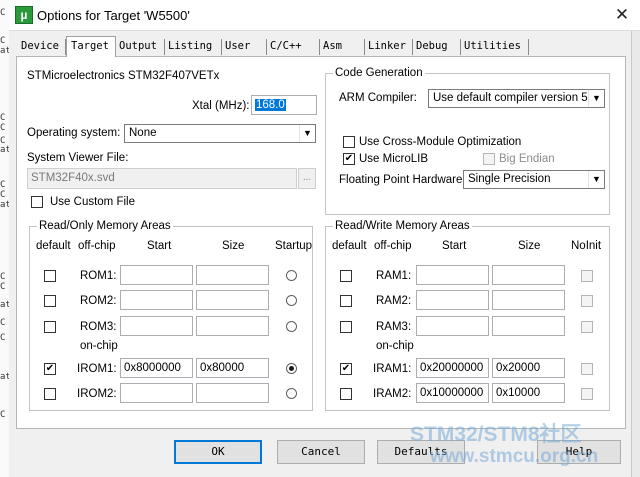 Image resolution: width=640 pixels, height=477 pixels. Describe the element at coordinates (294, 246) in the screenshot. I see `ro-header-startup: Startup` at that location.